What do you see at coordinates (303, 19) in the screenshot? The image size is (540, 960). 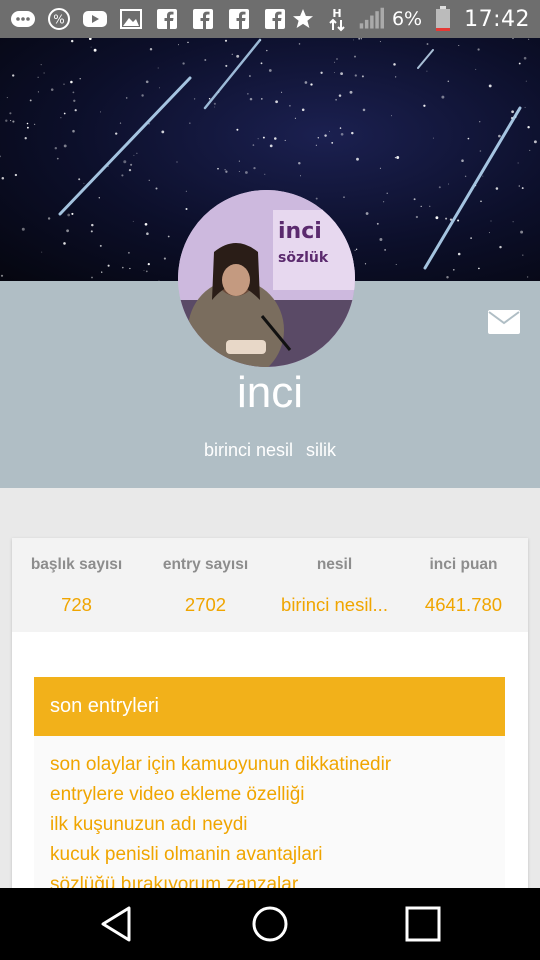 I see `star-icon` at bounding box center [303, 19].